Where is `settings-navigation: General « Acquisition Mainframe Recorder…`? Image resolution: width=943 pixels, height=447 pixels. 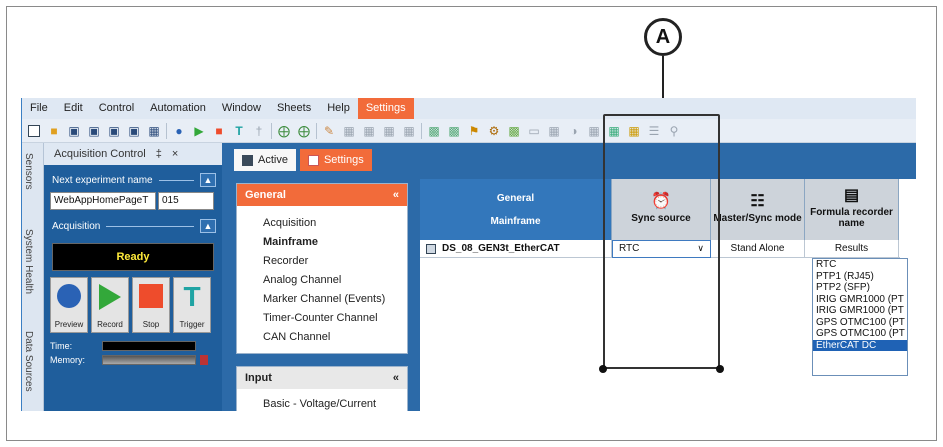 settings-navigation: General « Acquisition Mainframe Recorder… is located at coordinates (322, 297).